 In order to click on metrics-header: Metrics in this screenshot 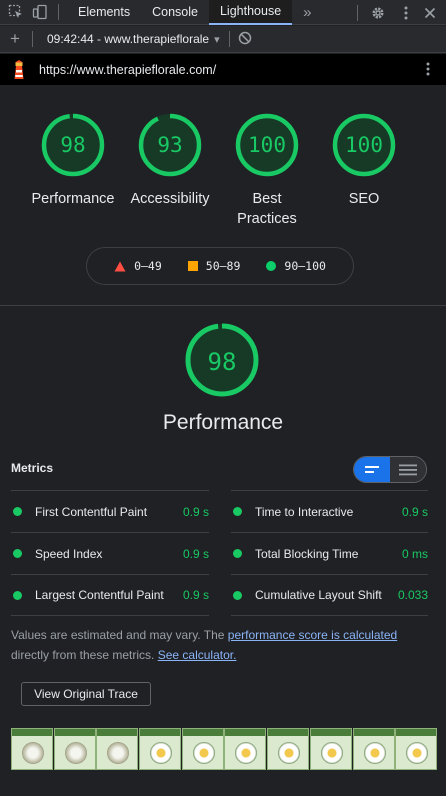, I will do `click(32, 468)`.